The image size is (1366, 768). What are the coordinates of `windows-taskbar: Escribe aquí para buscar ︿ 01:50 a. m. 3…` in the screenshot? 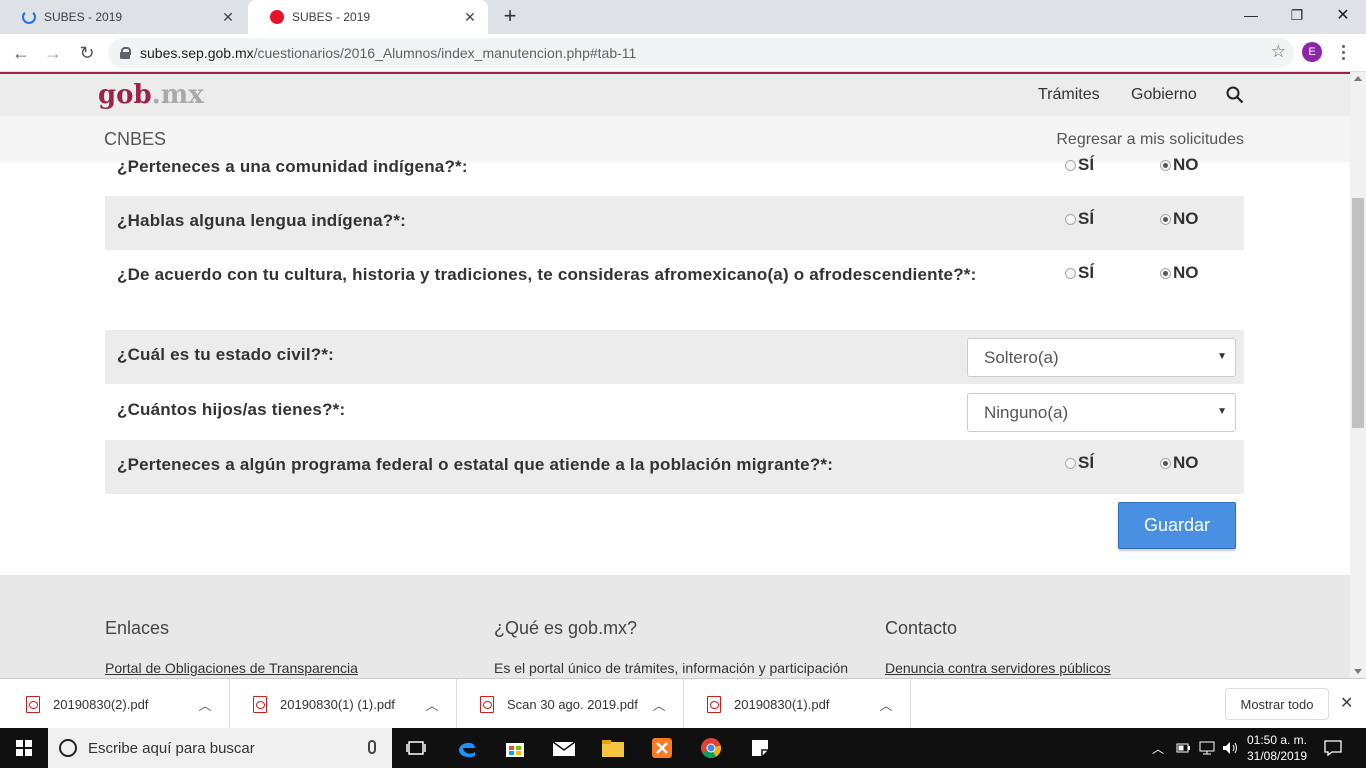 It's located at (683, 748).